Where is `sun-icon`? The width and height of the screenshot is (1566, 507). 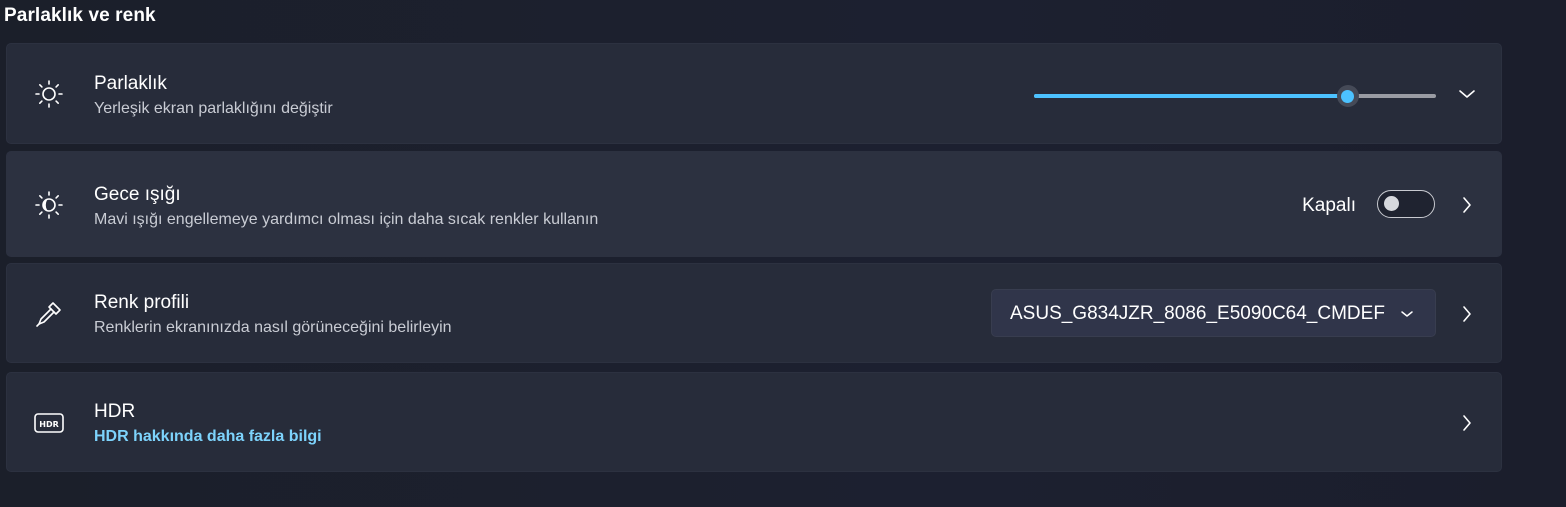
sun-icon is located at coordinates (49, 94).